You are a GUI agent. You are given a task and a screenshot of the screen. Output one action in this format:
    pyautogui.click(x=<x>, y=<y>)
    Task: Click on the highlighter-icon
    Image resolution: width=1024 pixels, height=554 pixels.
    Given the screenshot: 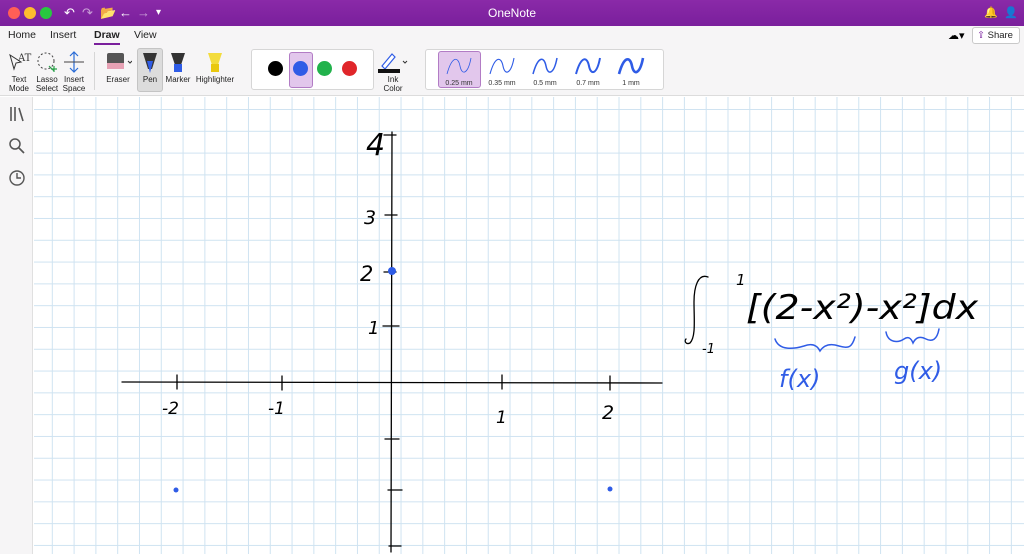 What is the action you would take?
    pyautogui.click(x=215, y=62)
    